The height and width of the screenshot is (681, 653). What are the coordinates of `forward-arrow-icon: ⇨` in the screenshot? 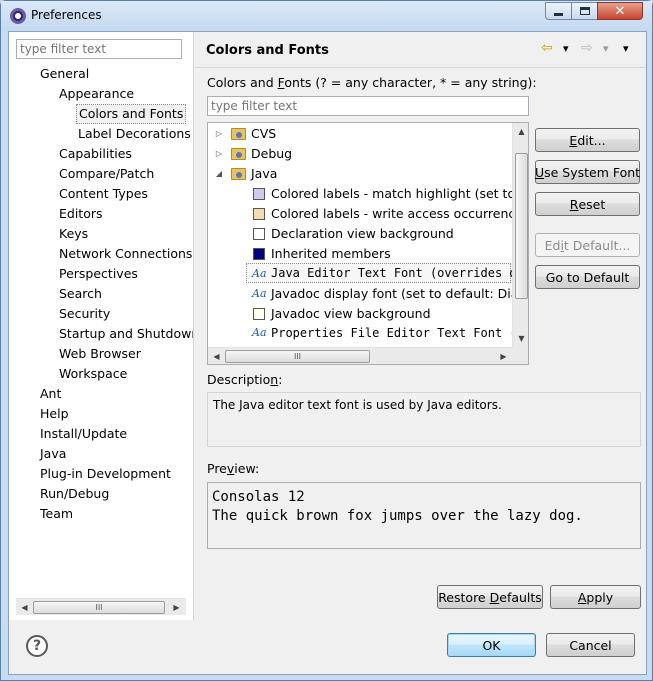 It's located at (587, 48).